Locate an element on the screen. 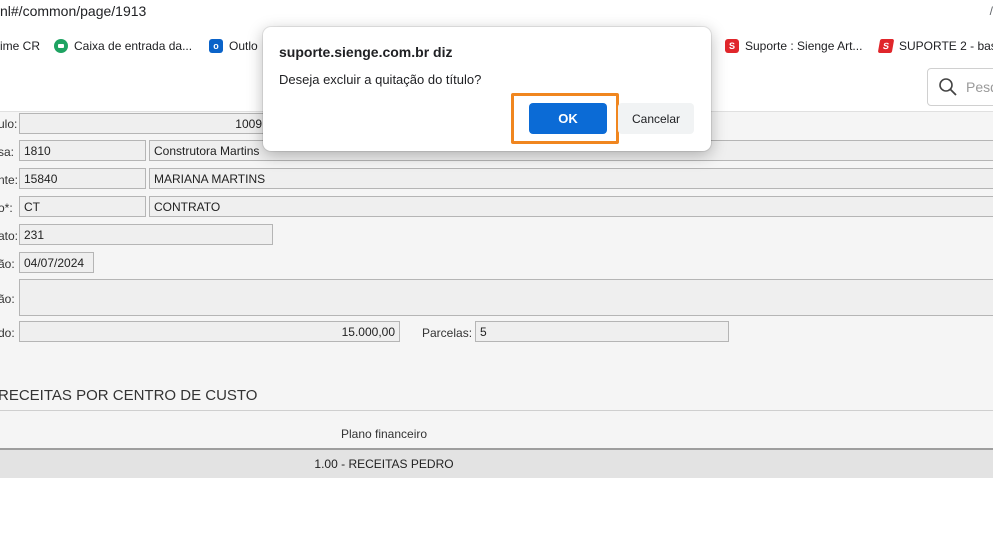 The width and height of the screenshot is (993, 547). bookmark-label: ime CR is located at coordinates (20, 46).